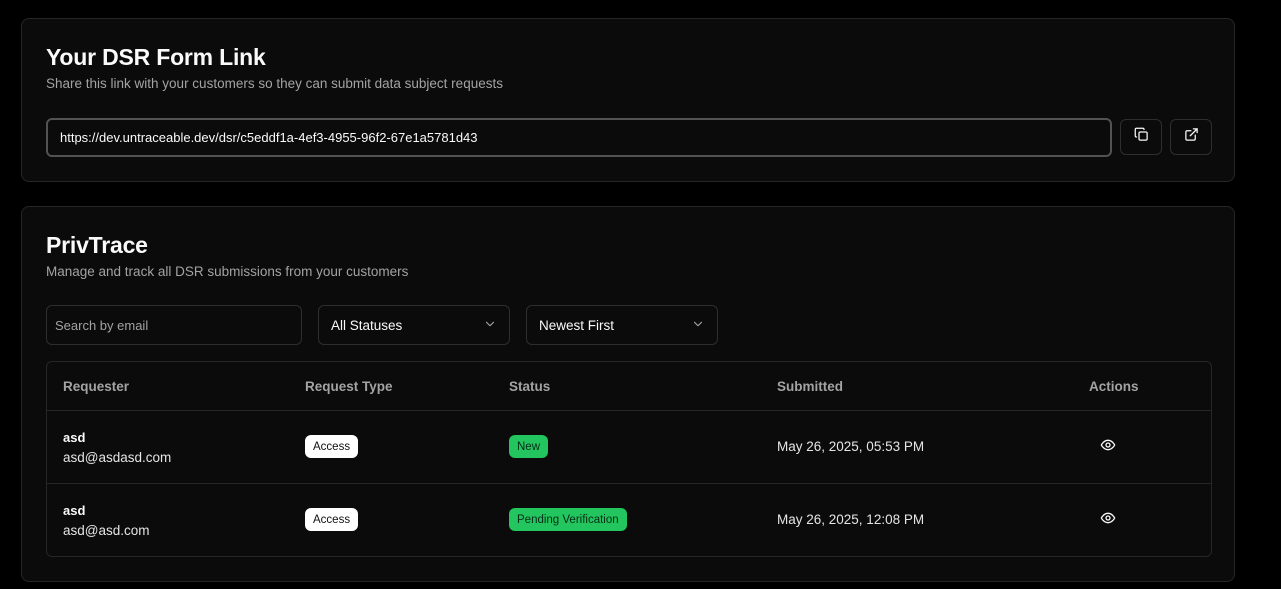  What do you see at coordinates (174, 325) in the screenshot?
I see `search-email-input` at bounding box center [174, 325].